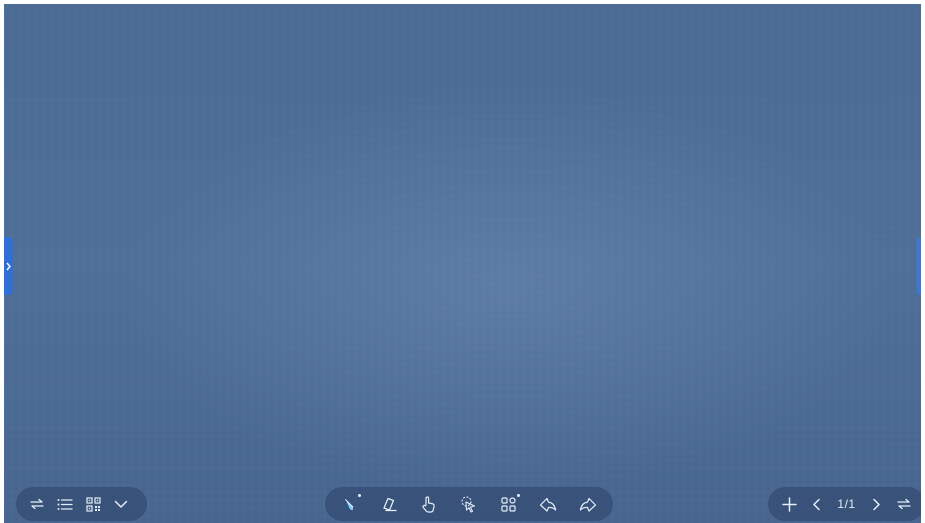  I want to click on plus-icon, so click(789, 504).